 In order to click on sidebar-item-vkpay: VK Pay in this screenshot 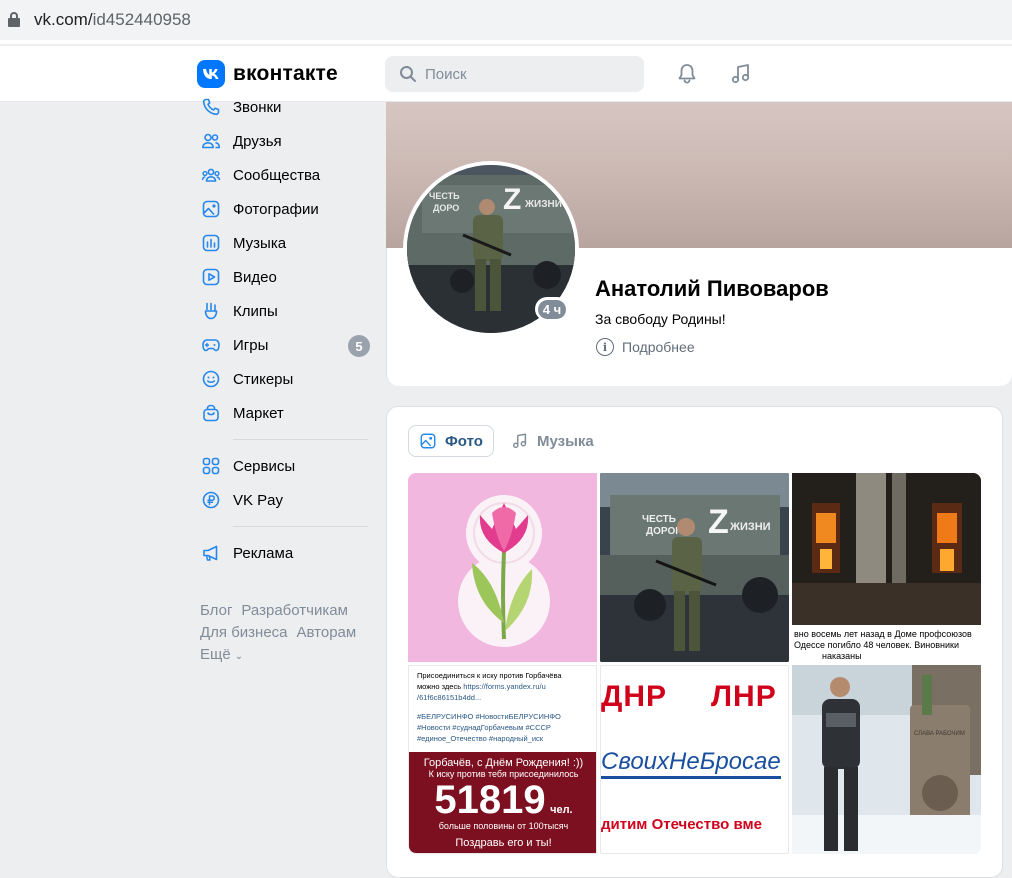, I will do `click(284, 500)`.